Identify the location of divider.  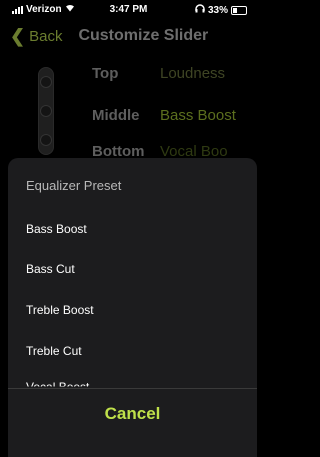
(132, 388).